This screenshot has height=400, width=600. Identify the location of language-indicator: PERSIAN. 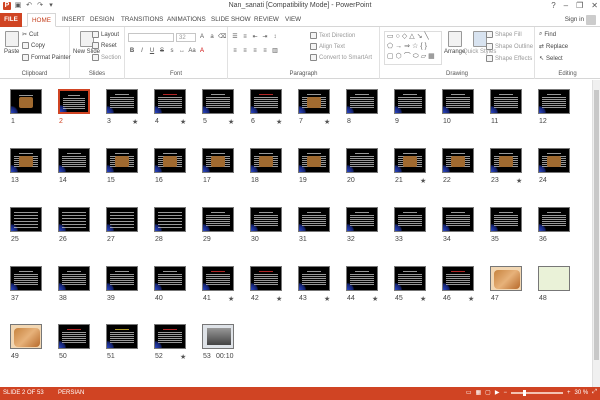
(71, 393).